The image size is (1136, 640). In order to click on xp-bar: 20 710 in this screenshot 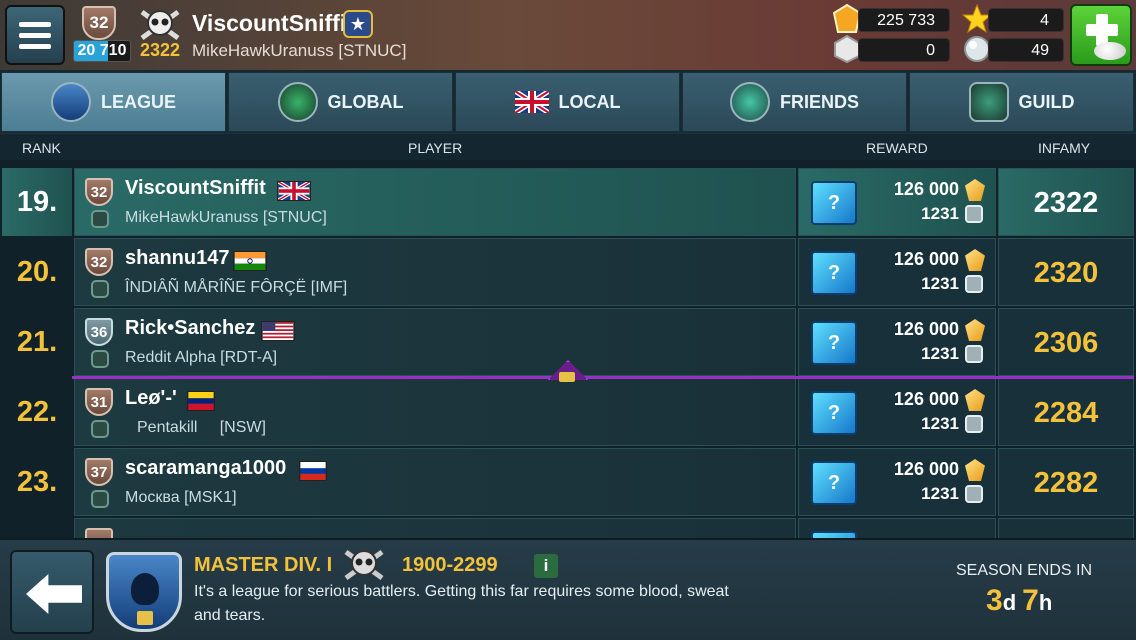, I will do `click(102, 51)`.